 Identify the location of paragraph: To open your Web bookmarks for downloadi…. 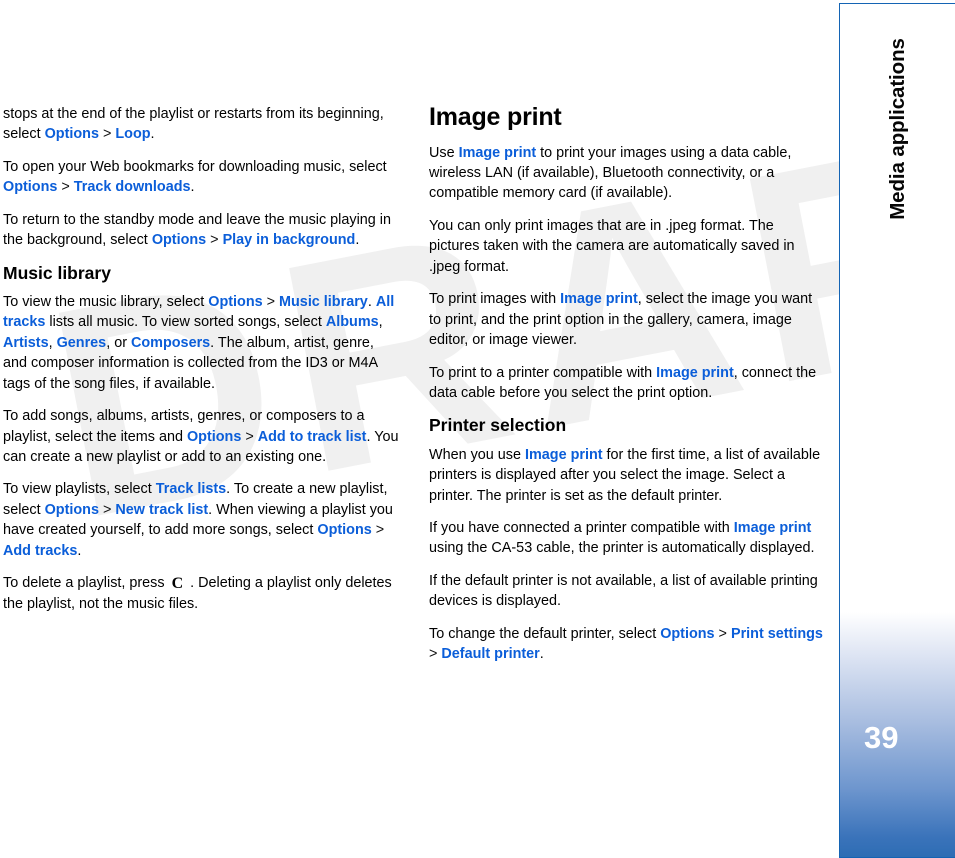
(202, 177).